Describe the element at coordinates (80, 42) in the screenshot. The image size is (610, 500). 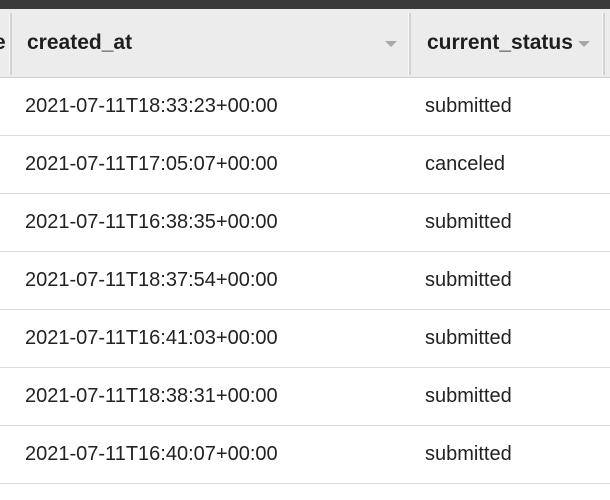
I see `column-header-label: created_at` at that location.